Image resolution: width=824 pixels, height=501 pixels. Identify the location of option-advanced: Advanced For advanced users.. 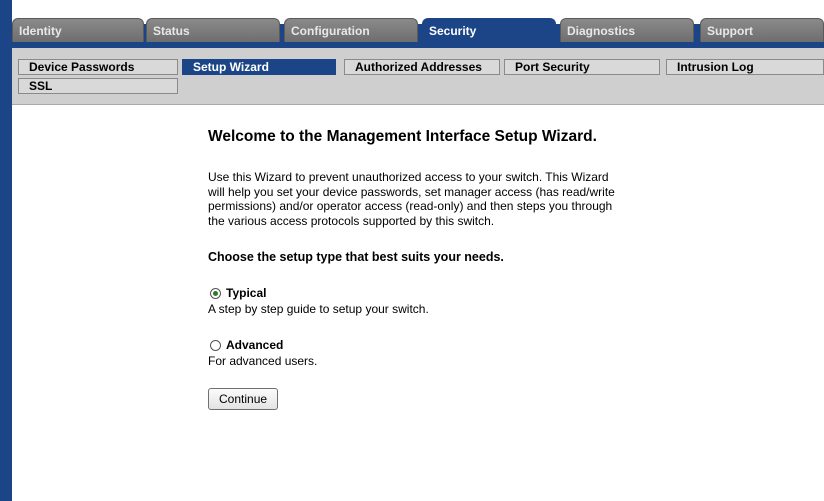
(418, 353).